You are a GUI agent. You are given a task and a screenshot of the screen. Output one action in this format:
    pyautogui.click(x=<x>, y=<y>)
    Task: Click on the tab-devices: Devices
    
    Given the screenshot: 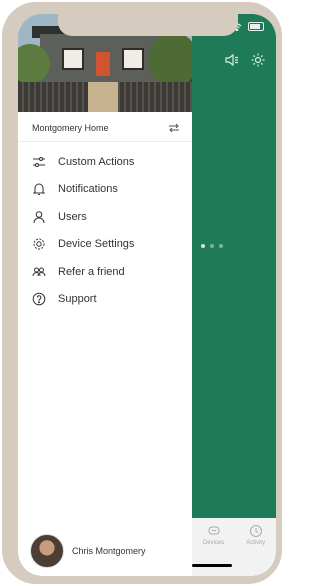 What is the action you would take?
    pyautogui.click(x=213, y=535)
    